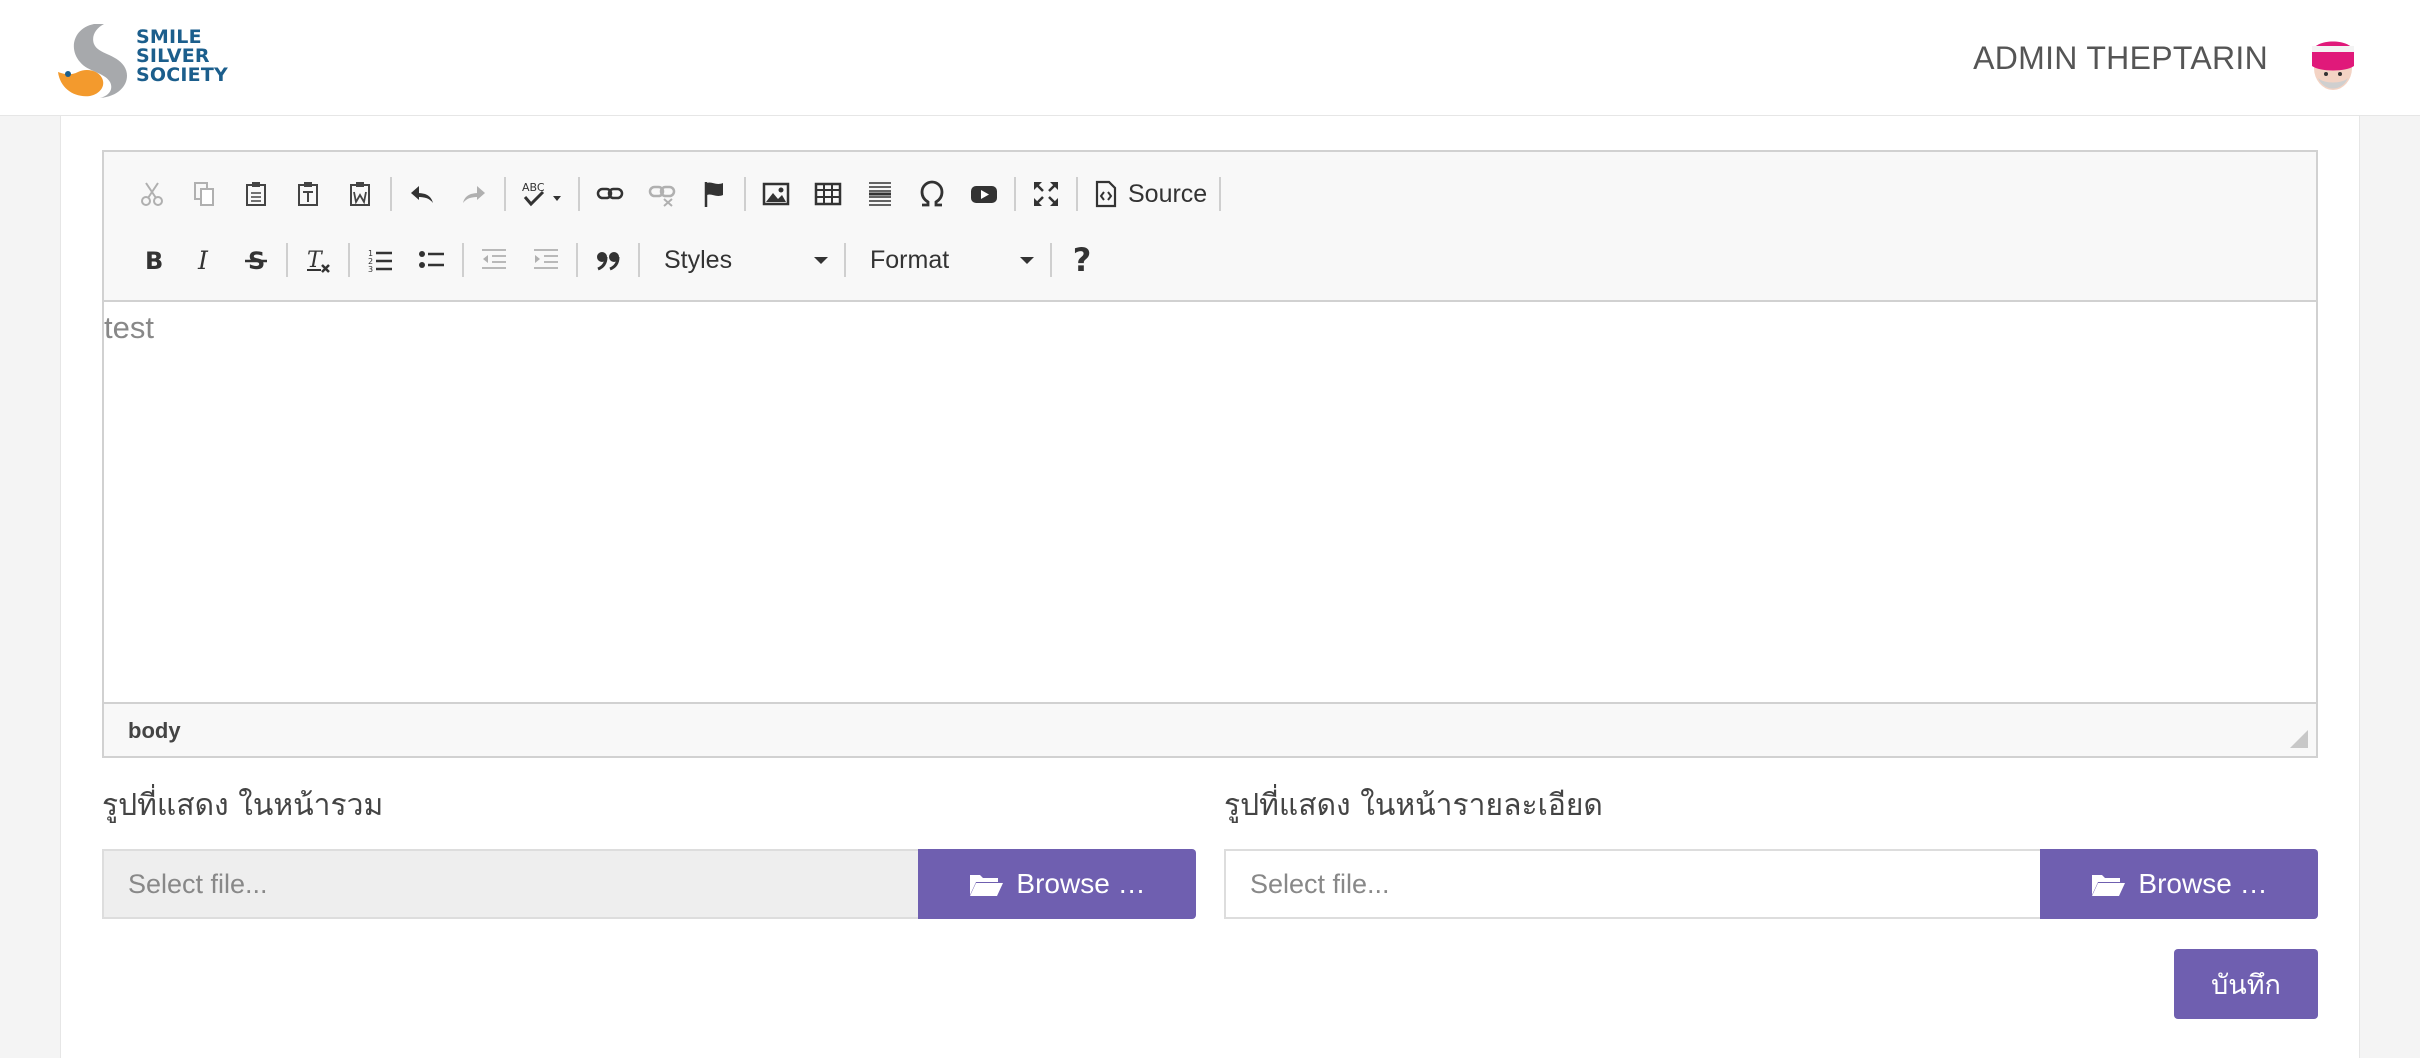  What do you see at coordinates (1046, 194) in the screenshot?
I see `maximize-icon` at bounding box center [1046, 194].